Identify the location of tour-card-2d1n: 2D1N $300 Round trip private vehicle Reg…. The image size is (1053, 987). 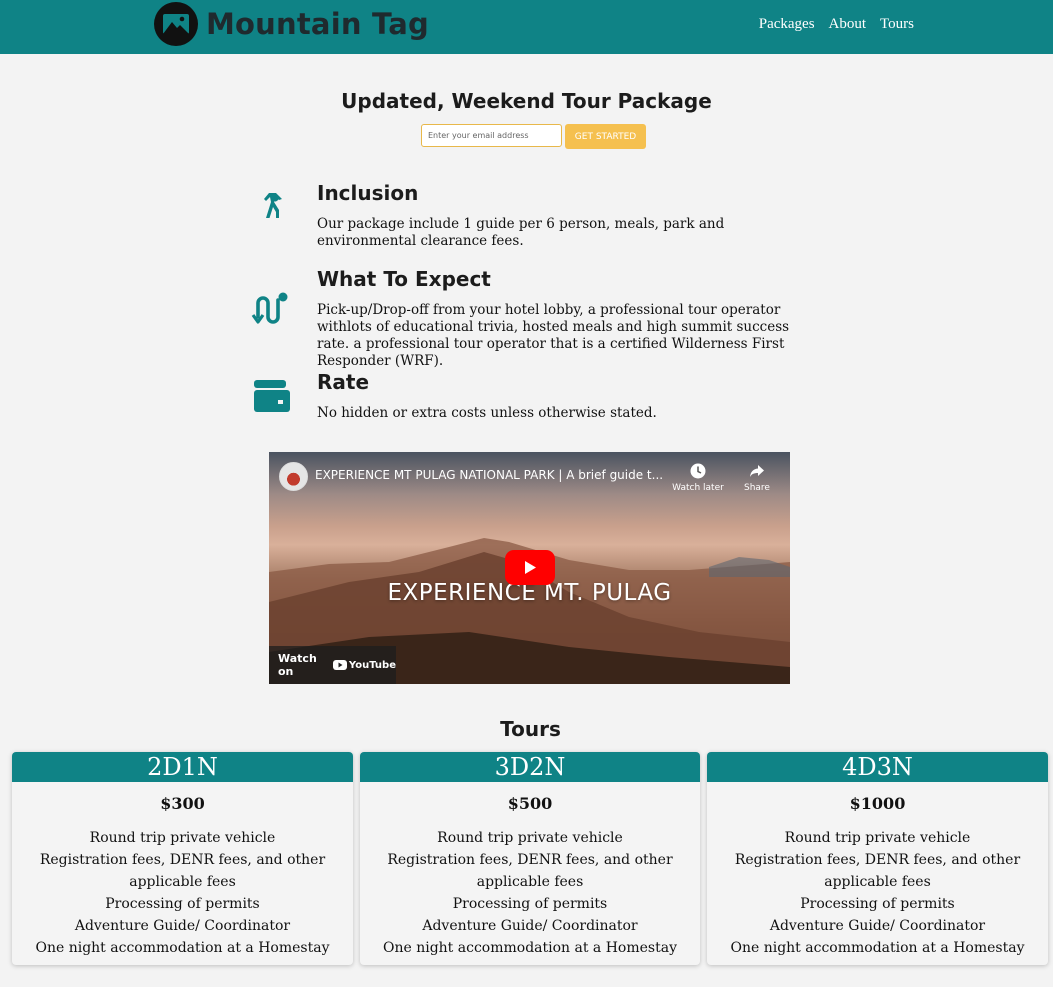
(182, 858).